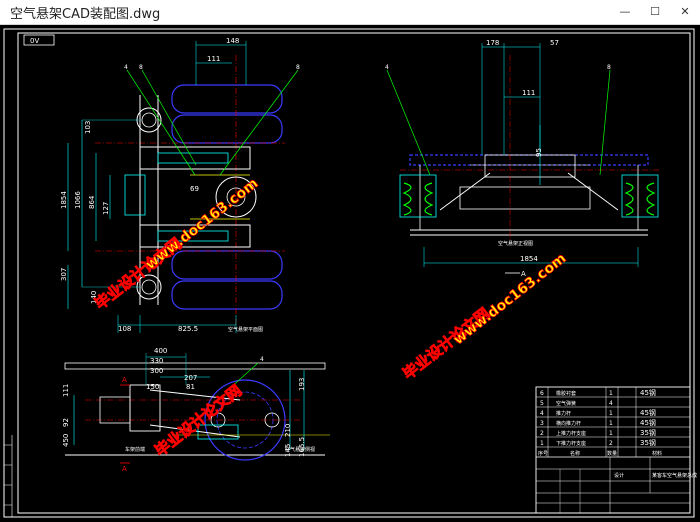 This screenshot has height=522, width=700. Describe the element at coordinates (78, 200) in the screenshot. I see `top-dim-1066: 1066` at that location.